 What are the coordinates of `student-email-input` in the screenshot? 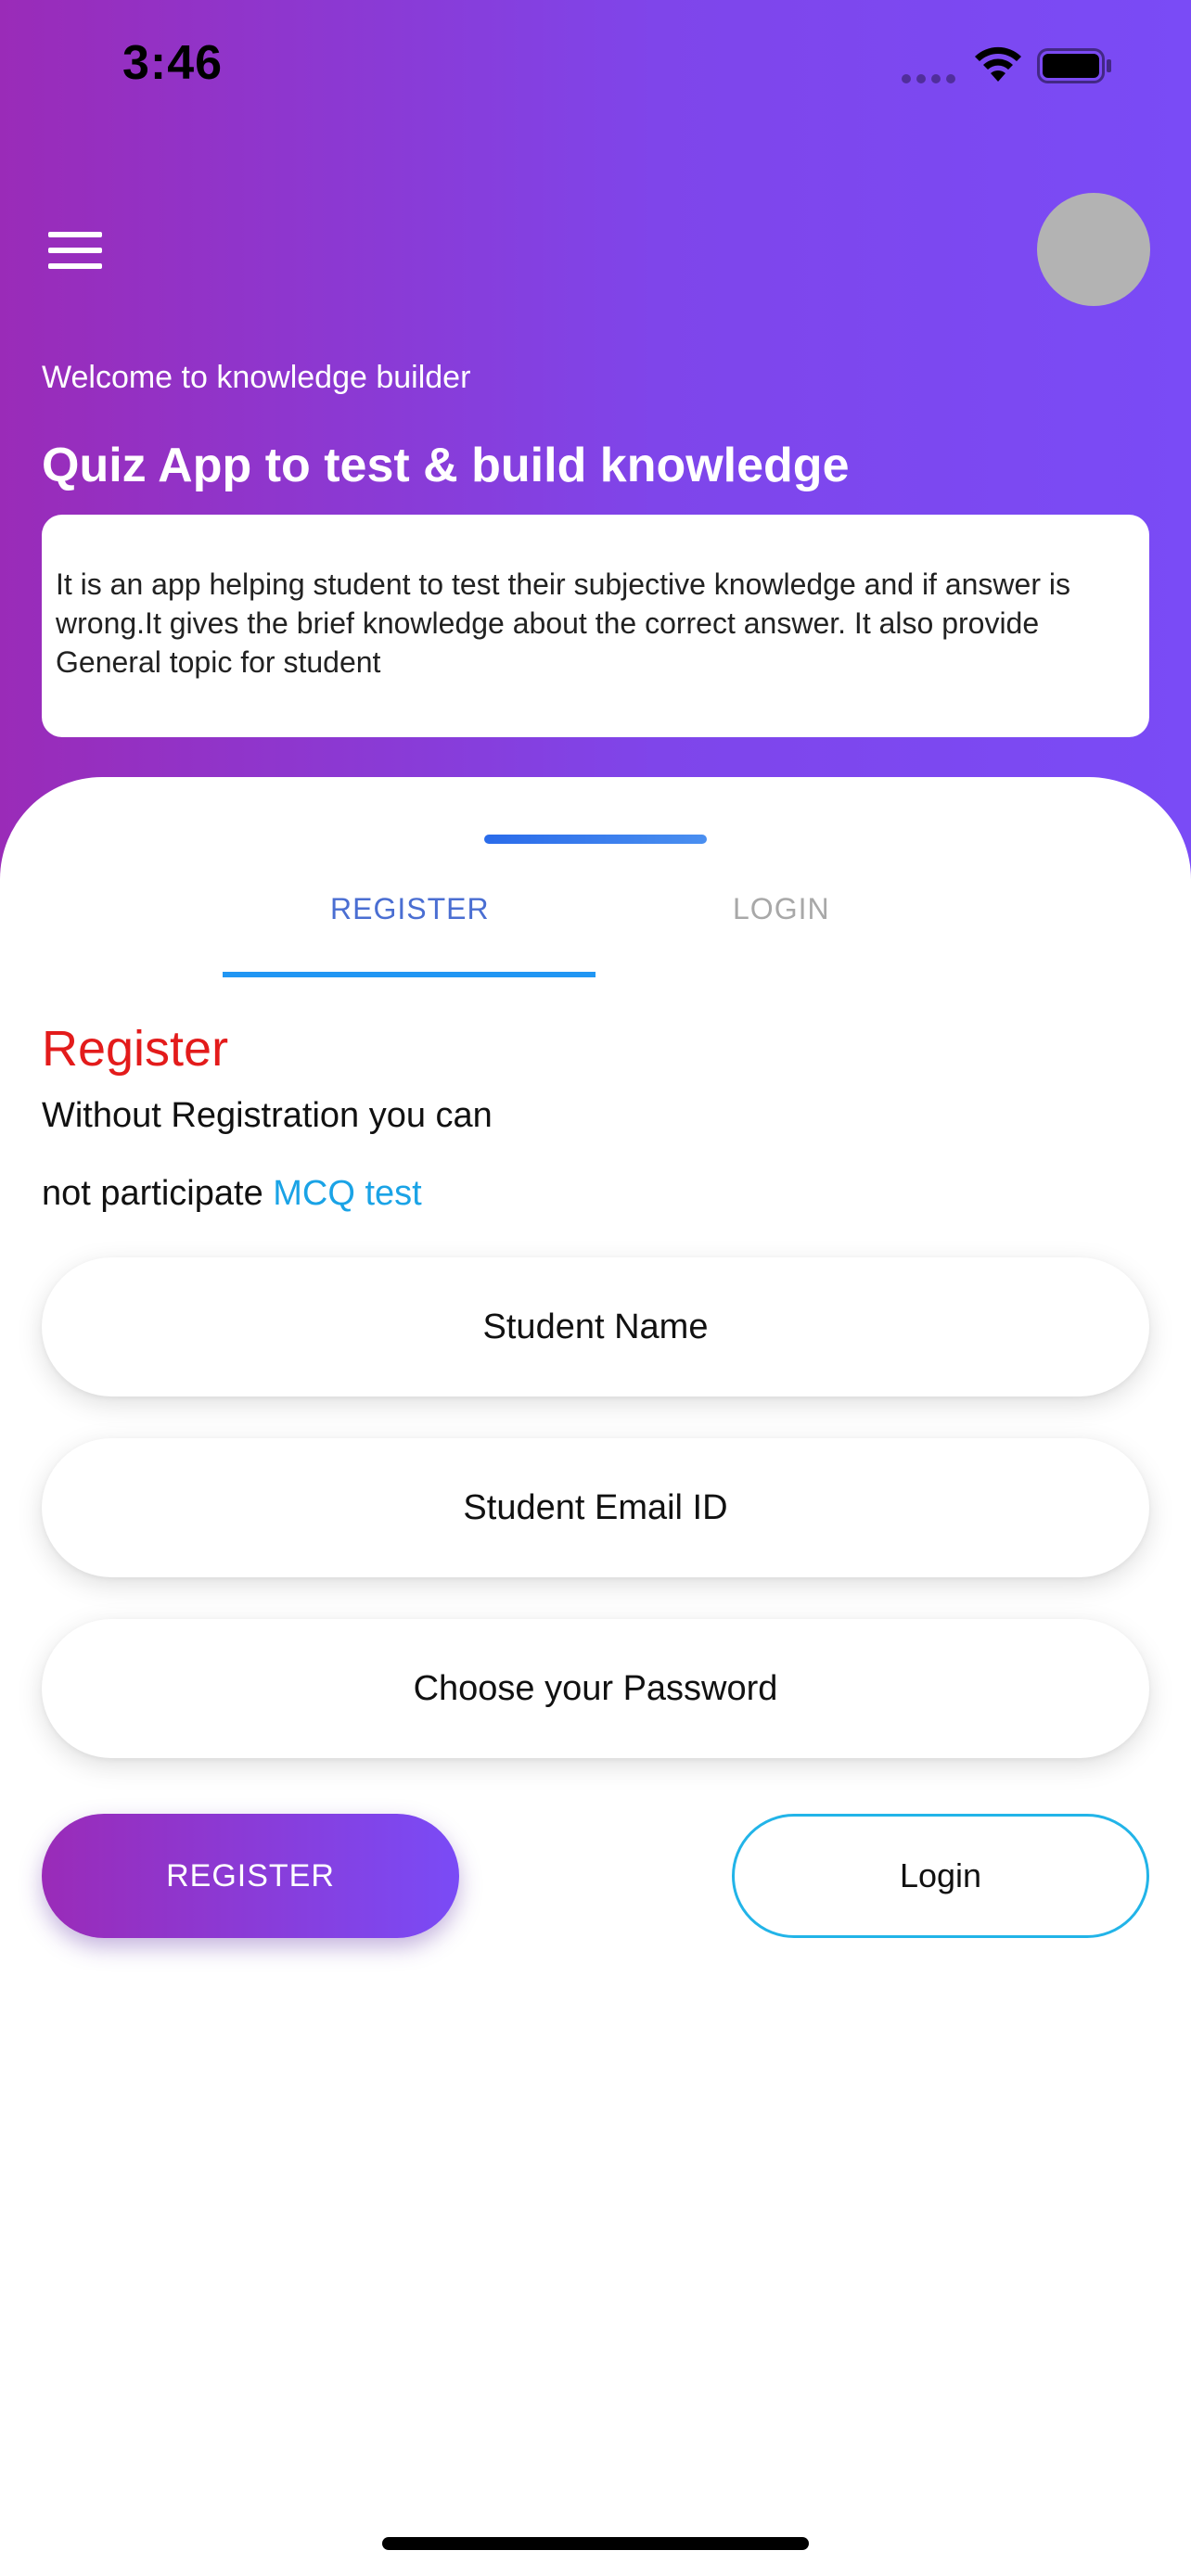 It's located at (595, 1507).